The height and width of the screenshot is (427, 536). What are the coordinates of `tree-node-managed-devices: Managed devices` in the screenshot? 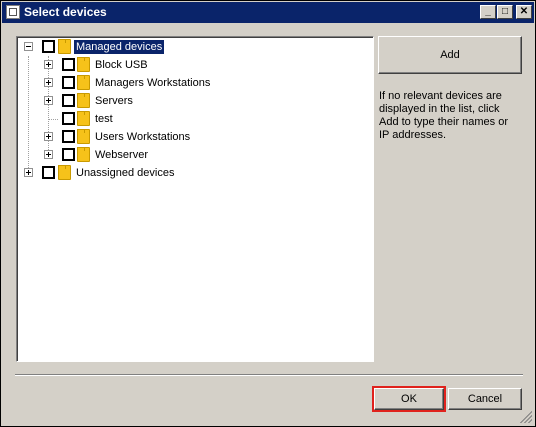 It's located at (117, 47).